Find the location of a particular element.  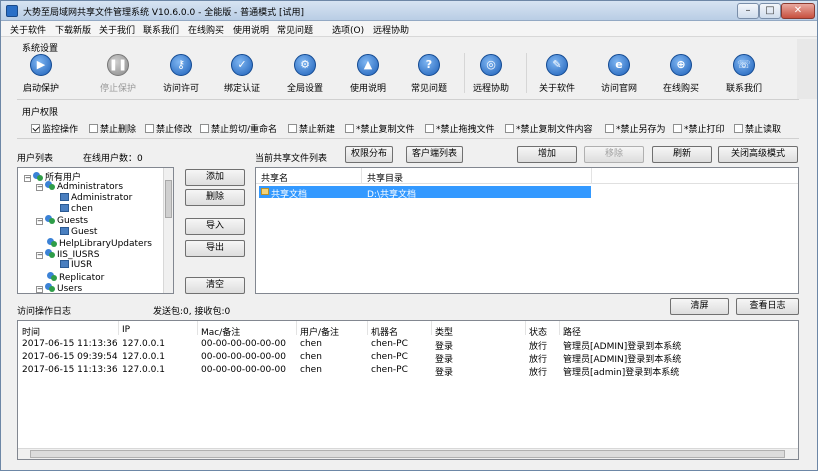

toolbar-button: ⊕ 在线购买 is located at coordinates (681, 73).